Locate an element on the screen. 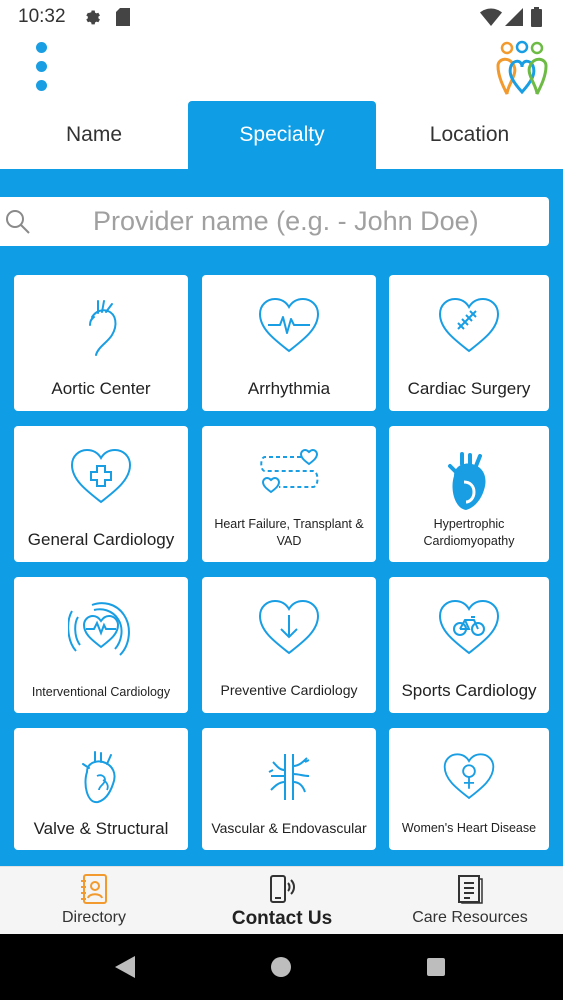  specialty-tile-heart-failure: Heart Failure, Transplant & VAD is located at coordinates (289, 494).